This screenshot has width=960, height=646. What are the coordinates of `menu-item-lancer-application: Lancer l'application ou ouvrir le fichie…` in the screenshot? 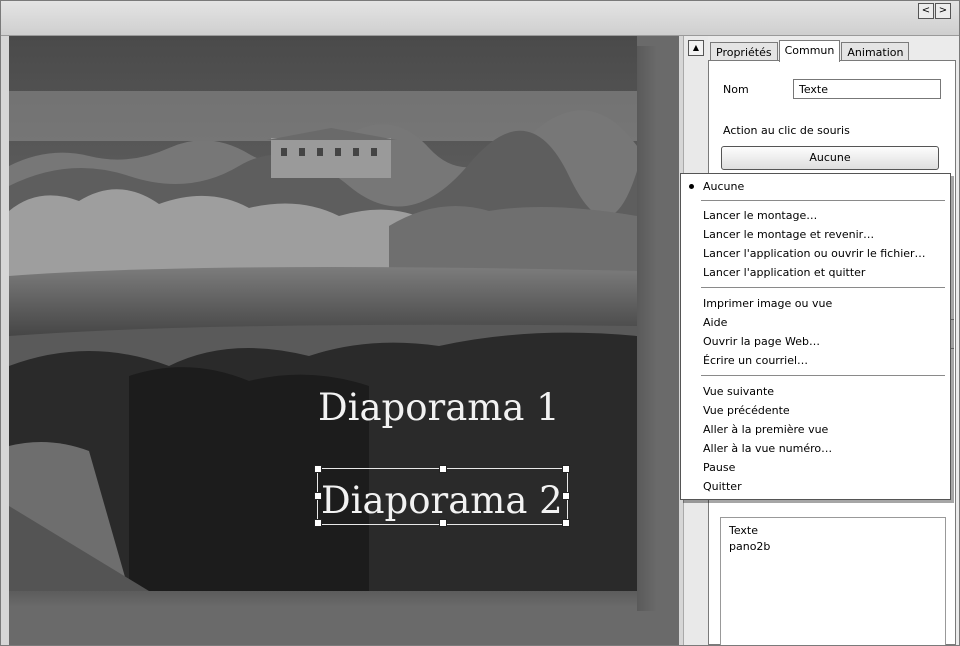 It's located at (815, 253).